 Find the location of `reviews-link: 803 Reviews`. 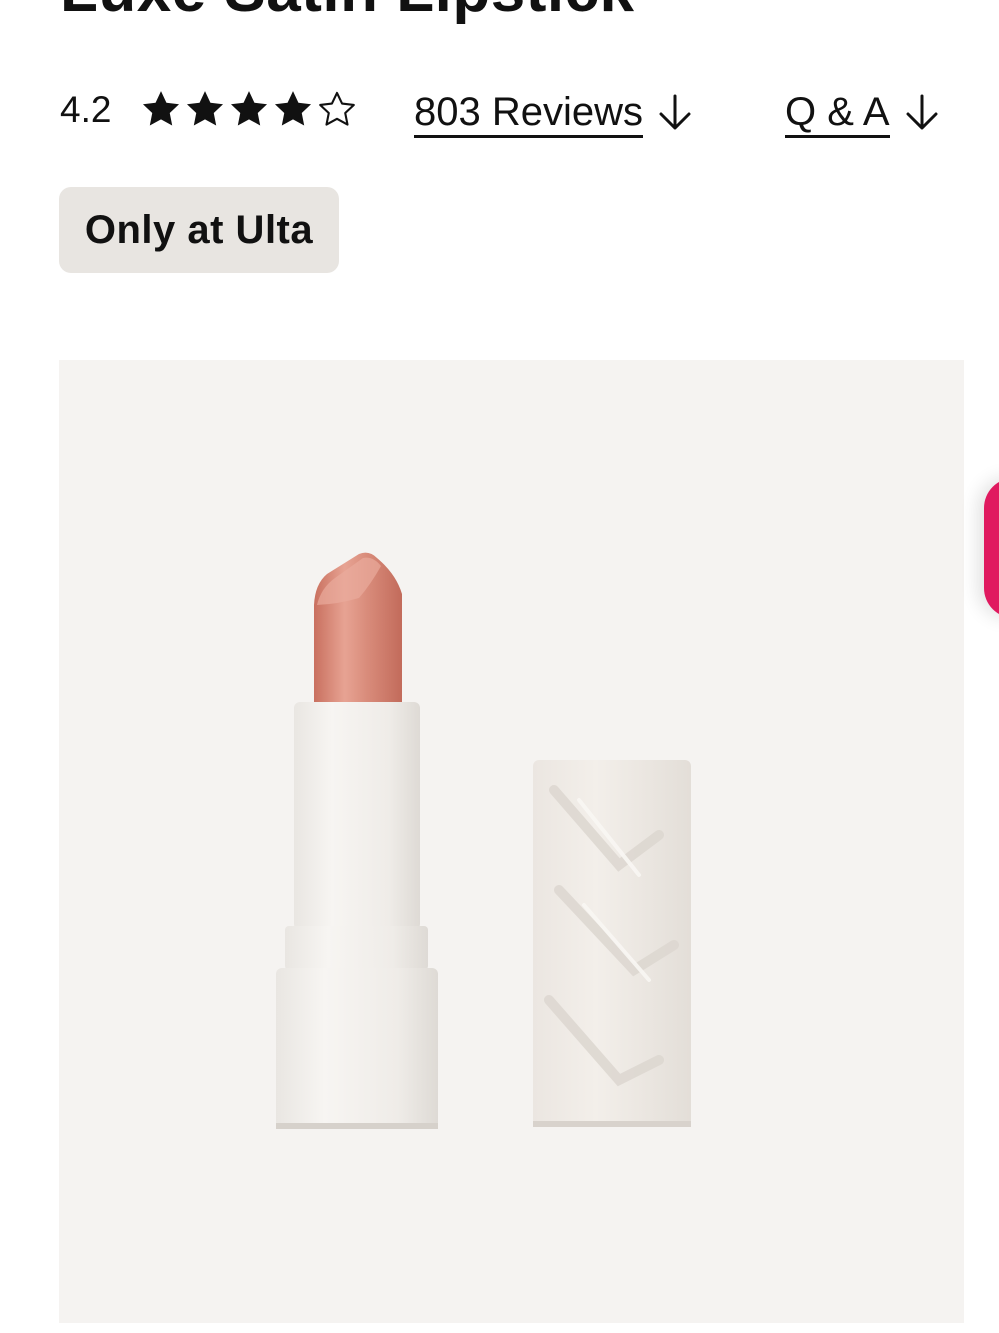

reviews-link: 803 Reviews is located at coordinates (554, 114).